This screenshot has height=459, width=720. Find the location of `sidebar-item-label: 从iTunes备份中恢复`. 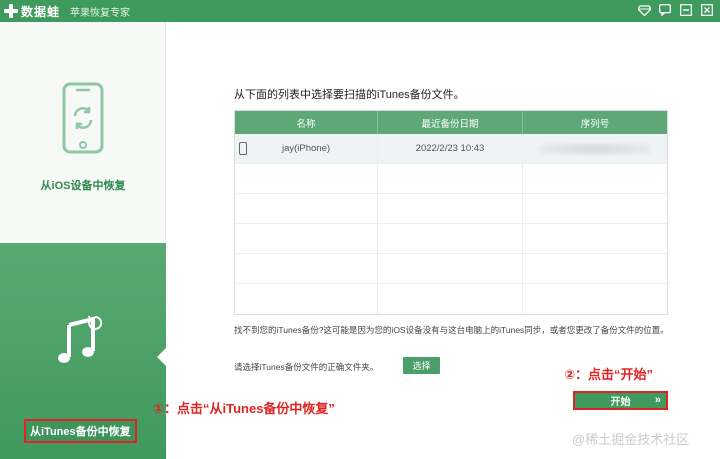

sidebar-item-label: 从iTunes备份中恢复 is located at coordinates (80, 431).